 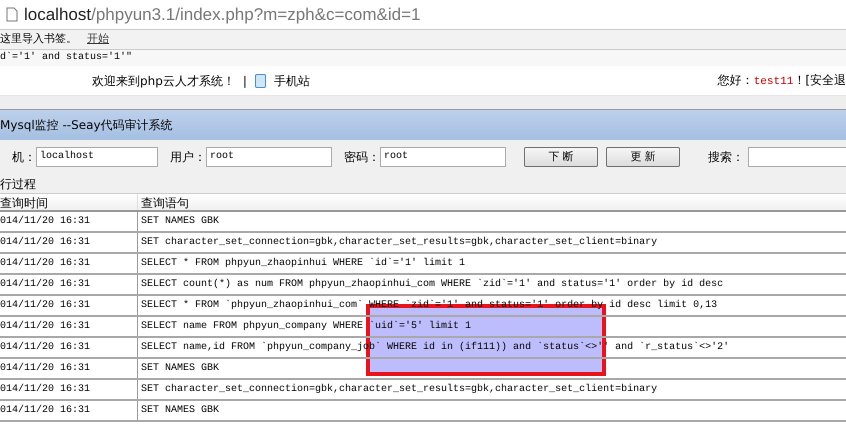 I want to click on logout-text: ！[安全退, so click(x=819, y=79).